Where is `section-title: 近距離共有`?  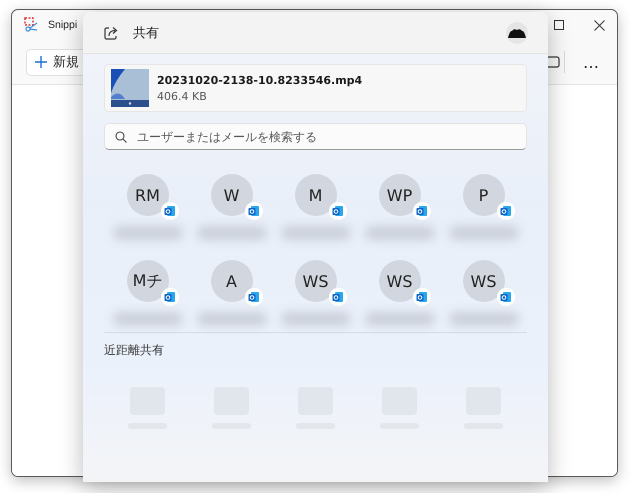
section-title: 近距離共有 is located at coordinates (134, 350).